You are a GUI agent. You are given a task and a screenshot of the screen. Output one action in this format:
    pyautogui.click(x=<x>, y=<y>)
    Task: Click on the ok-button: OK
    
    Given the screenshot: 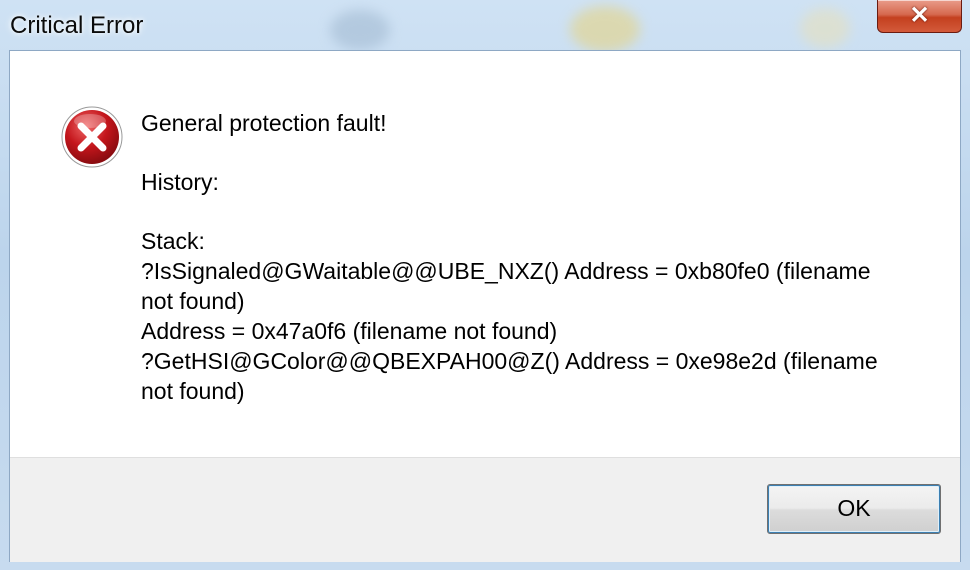 What is the action you would take?
    pyautogui.click(x=854, y=509)
    